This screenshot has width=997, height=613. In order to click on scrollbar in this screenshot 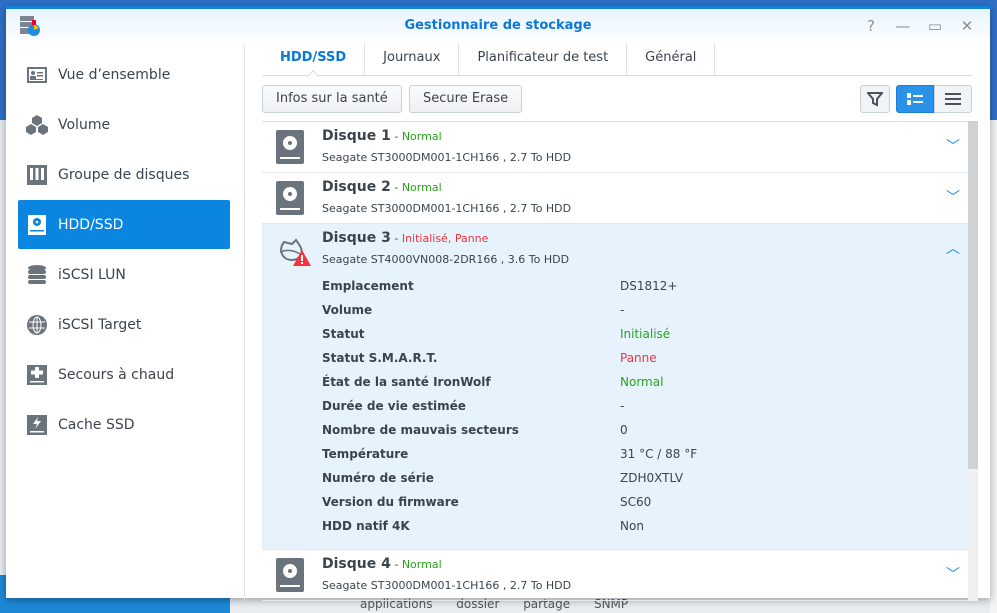, I will do `click(973, 361)`.